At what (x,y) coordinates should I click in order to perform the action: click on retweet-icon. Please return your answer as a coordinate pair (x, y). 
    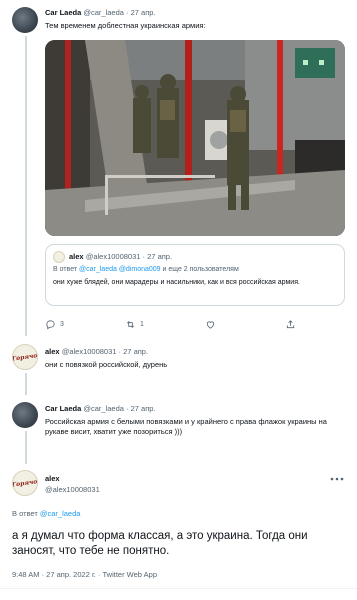
    Looking at the image, I should click on (130, 324).